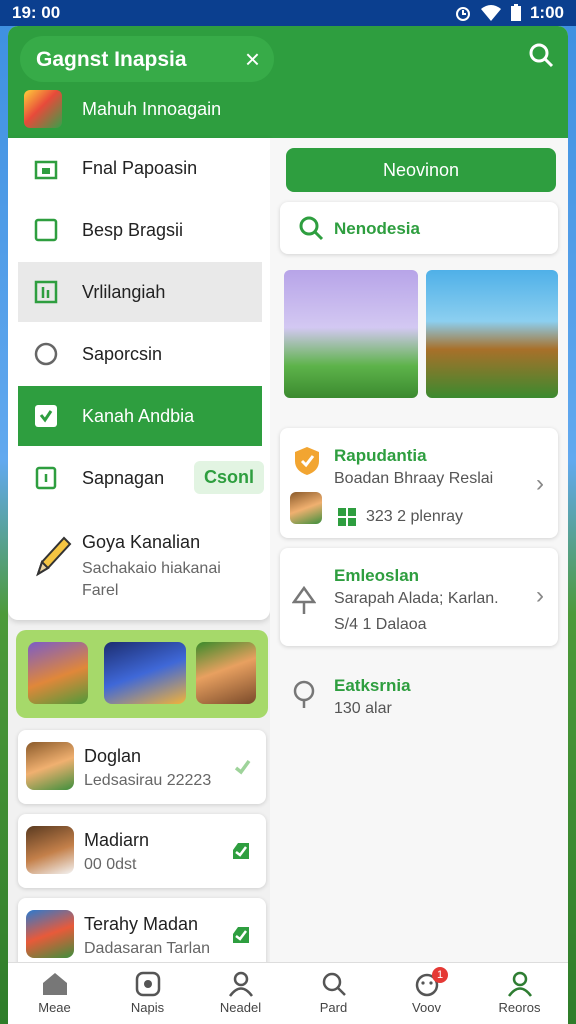  Describe the element at coordinates (147, 1007) in the screenshot. I see `tab-label: Napis` at that location.